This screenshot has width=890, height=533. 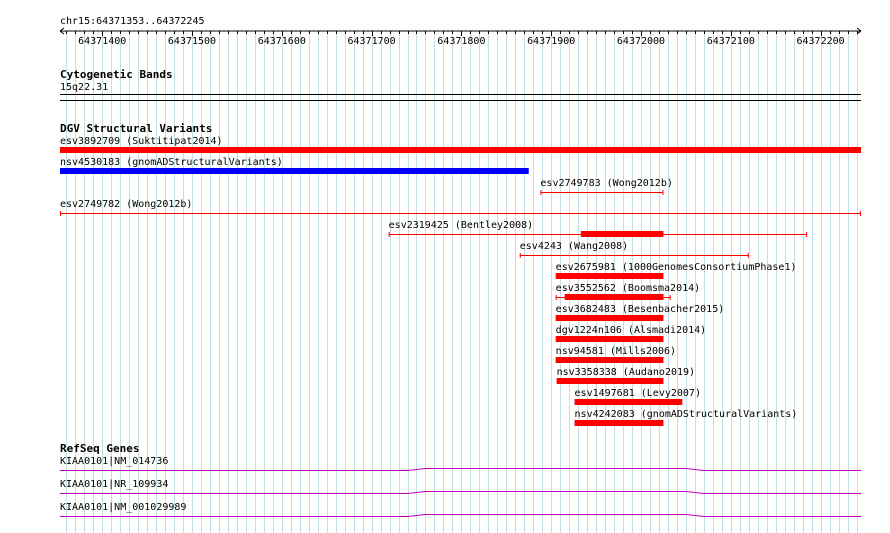 I want to click on dgv-variant-label: nsv94581 (Mills2006), so click(x=616, y=351).